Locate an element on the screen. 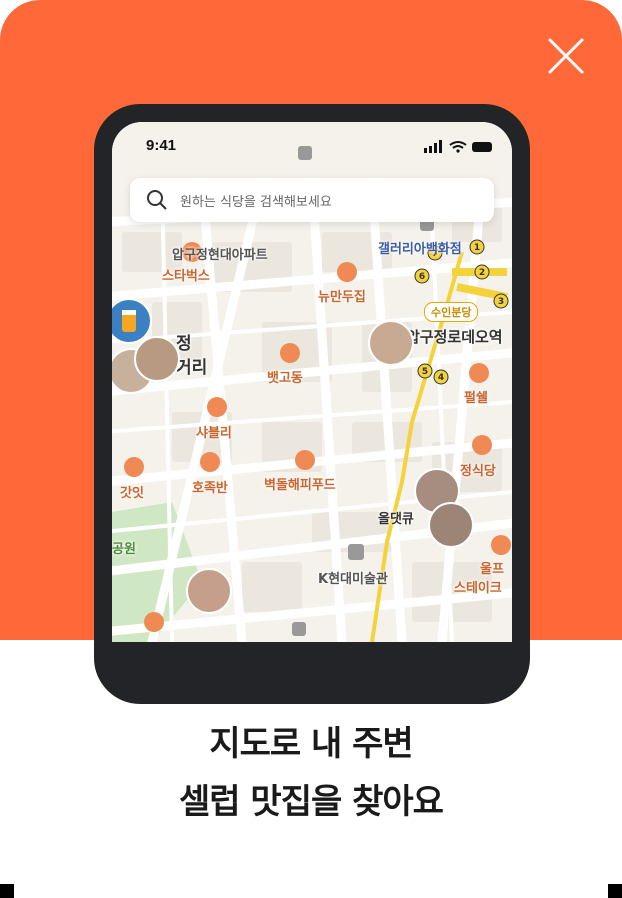  place-label: 뱃고동 is located at coordinates (285, 376).